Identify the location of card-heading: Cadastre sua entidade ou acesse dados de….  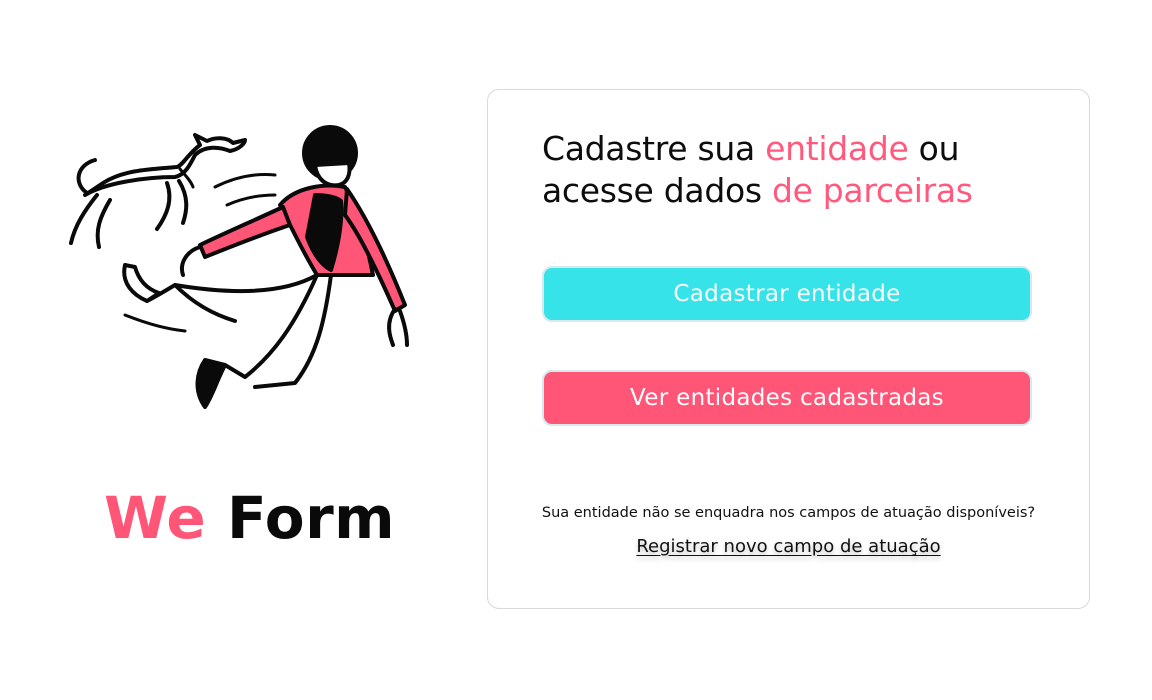
(792, 170).